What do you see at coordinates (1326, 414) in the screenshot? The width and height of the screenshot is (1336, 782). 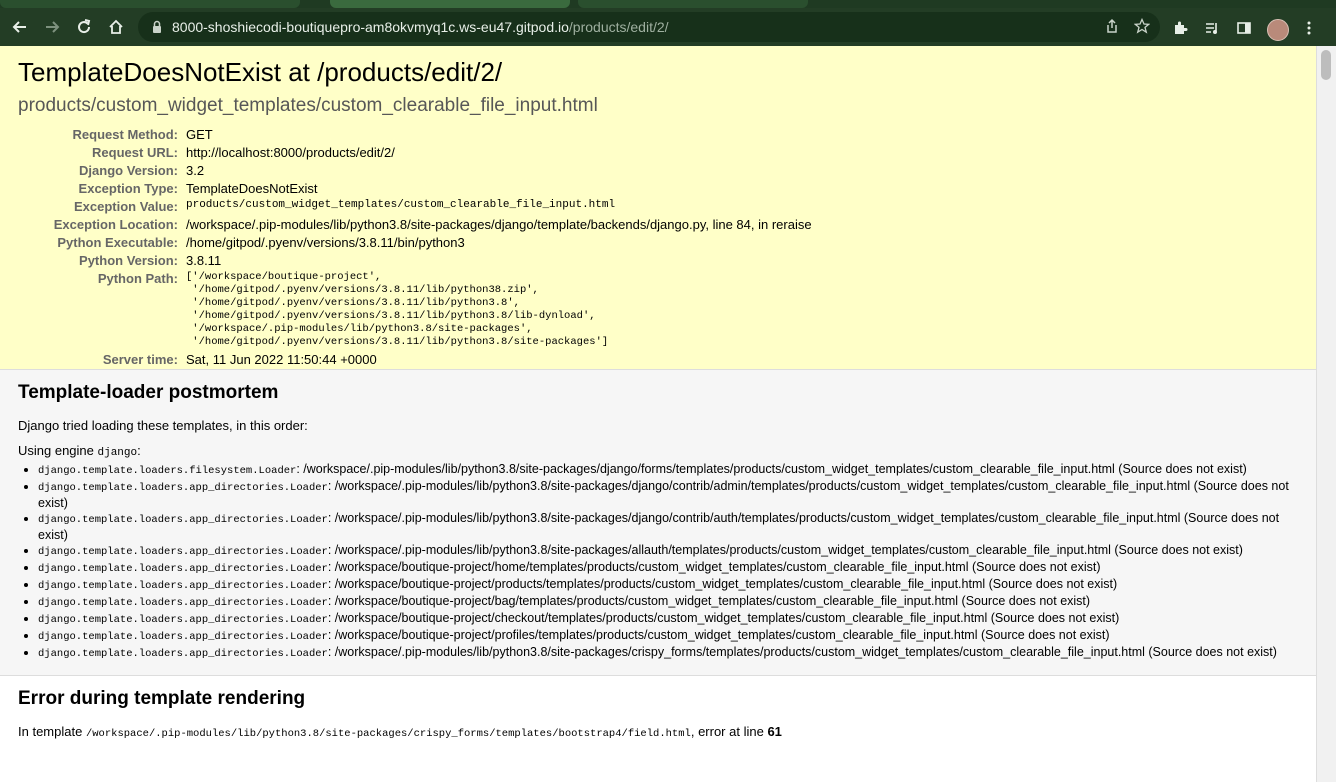 I see `vertical-scrollbar` at bounding box center [1326, 414].